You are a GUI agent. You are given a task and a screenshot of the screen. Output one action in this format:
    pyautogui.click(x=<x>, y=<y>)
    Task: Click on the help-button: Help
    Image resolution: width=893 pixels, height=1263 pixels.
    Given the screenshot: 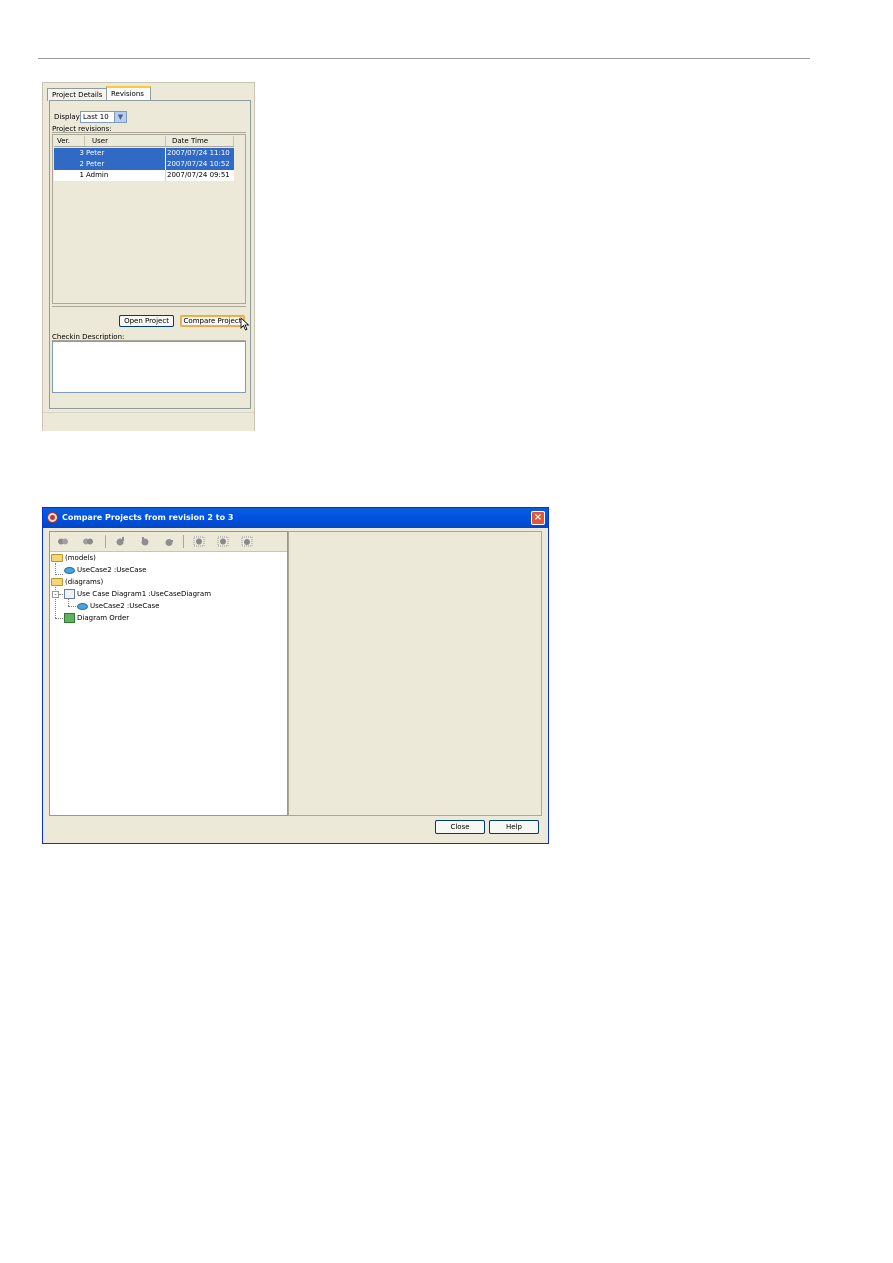 What is the action you would take?
    pyautogui.click(x=514, y=827)
    